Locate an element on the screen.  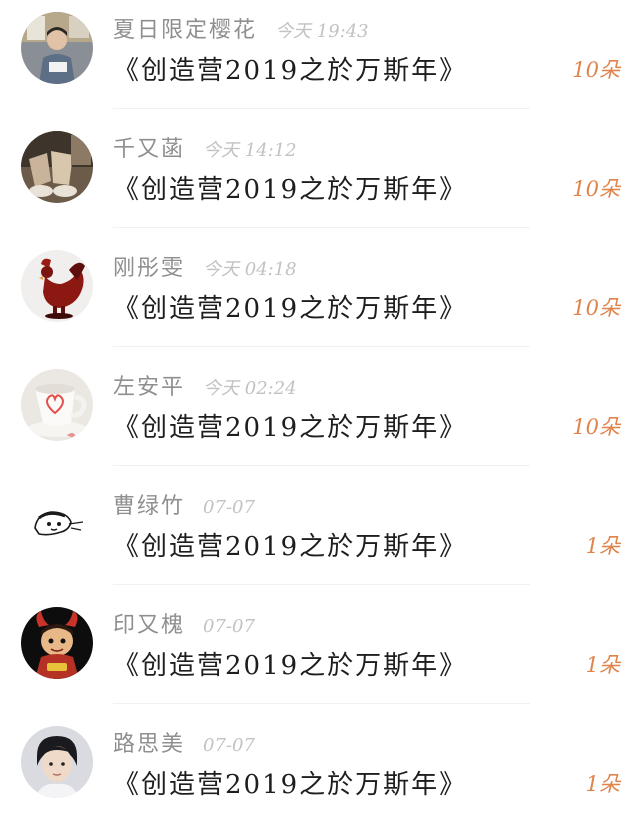
username: 千又菡 is located at coordinates (149, 147).